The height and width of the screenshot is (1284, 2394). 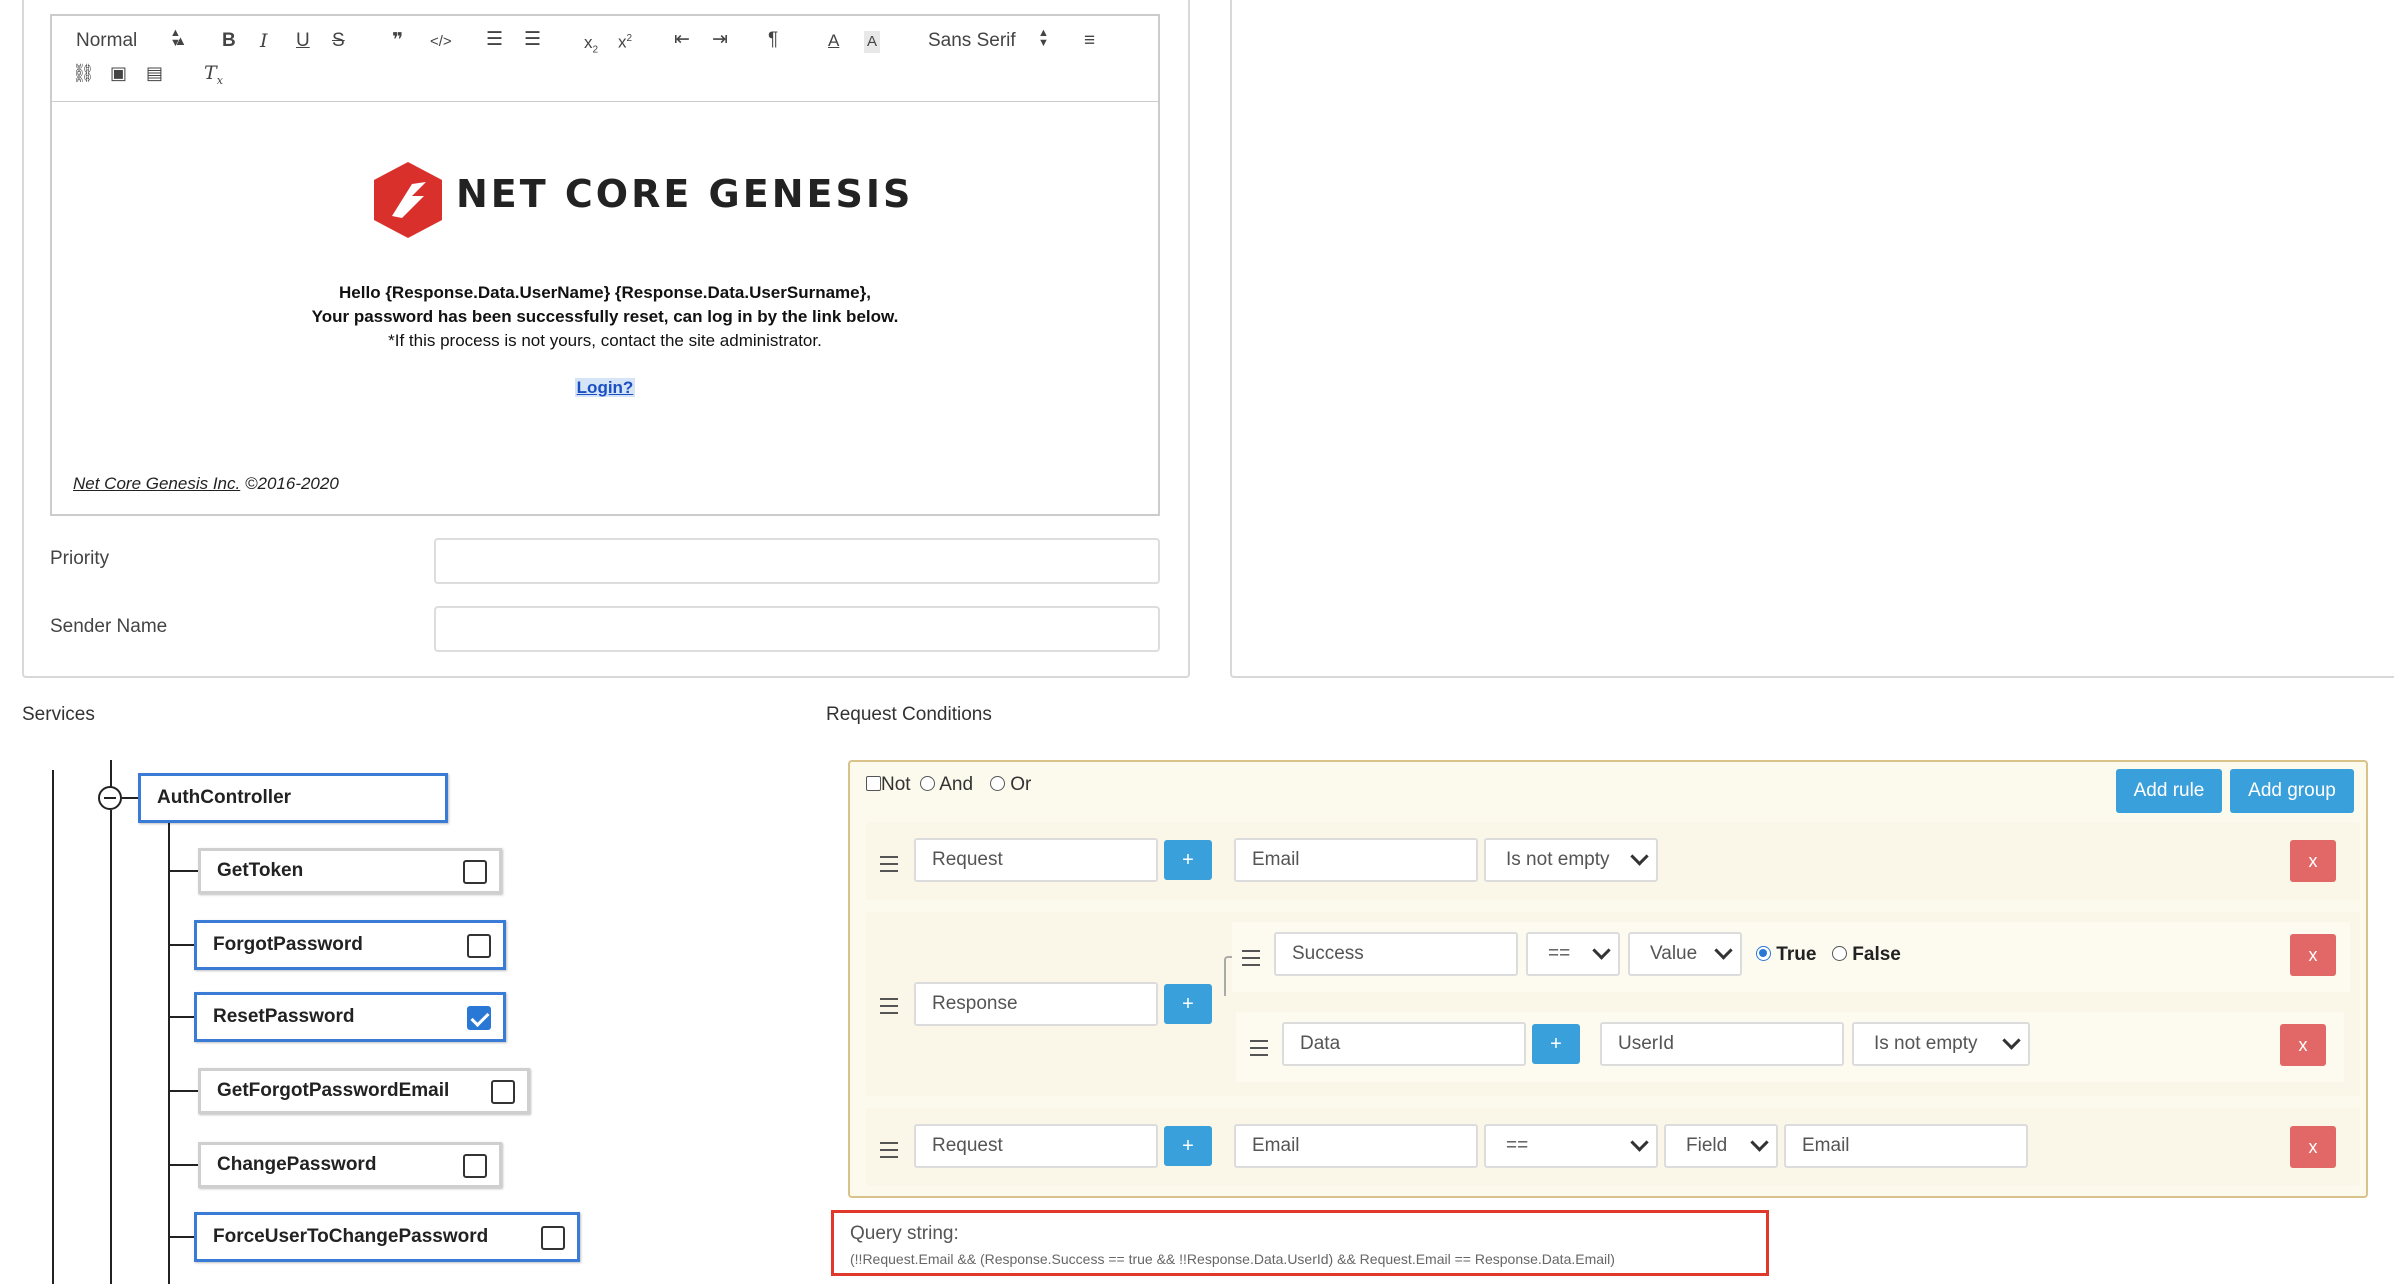 I want to click on underline-icon: U, so click(x=303, y=41).